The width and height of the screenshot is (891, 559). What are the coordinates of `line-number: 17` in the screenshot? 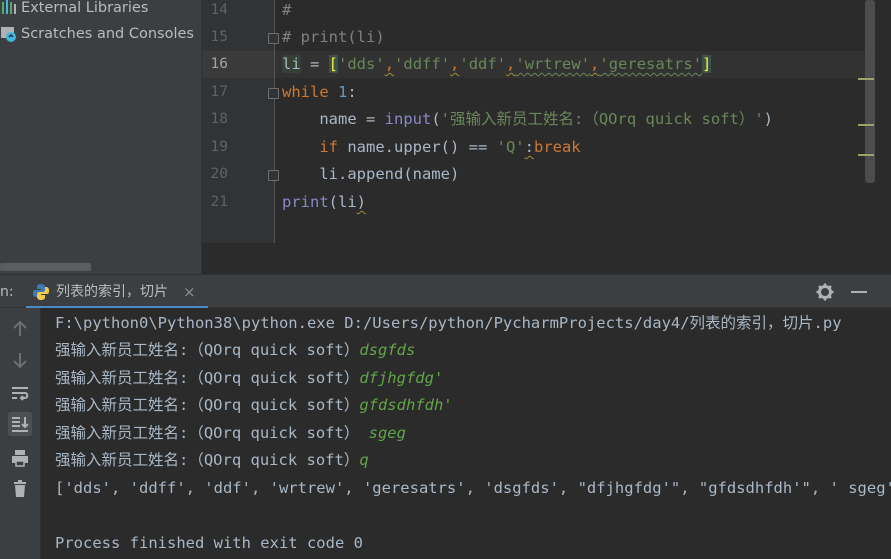 It's located at (219, 92).